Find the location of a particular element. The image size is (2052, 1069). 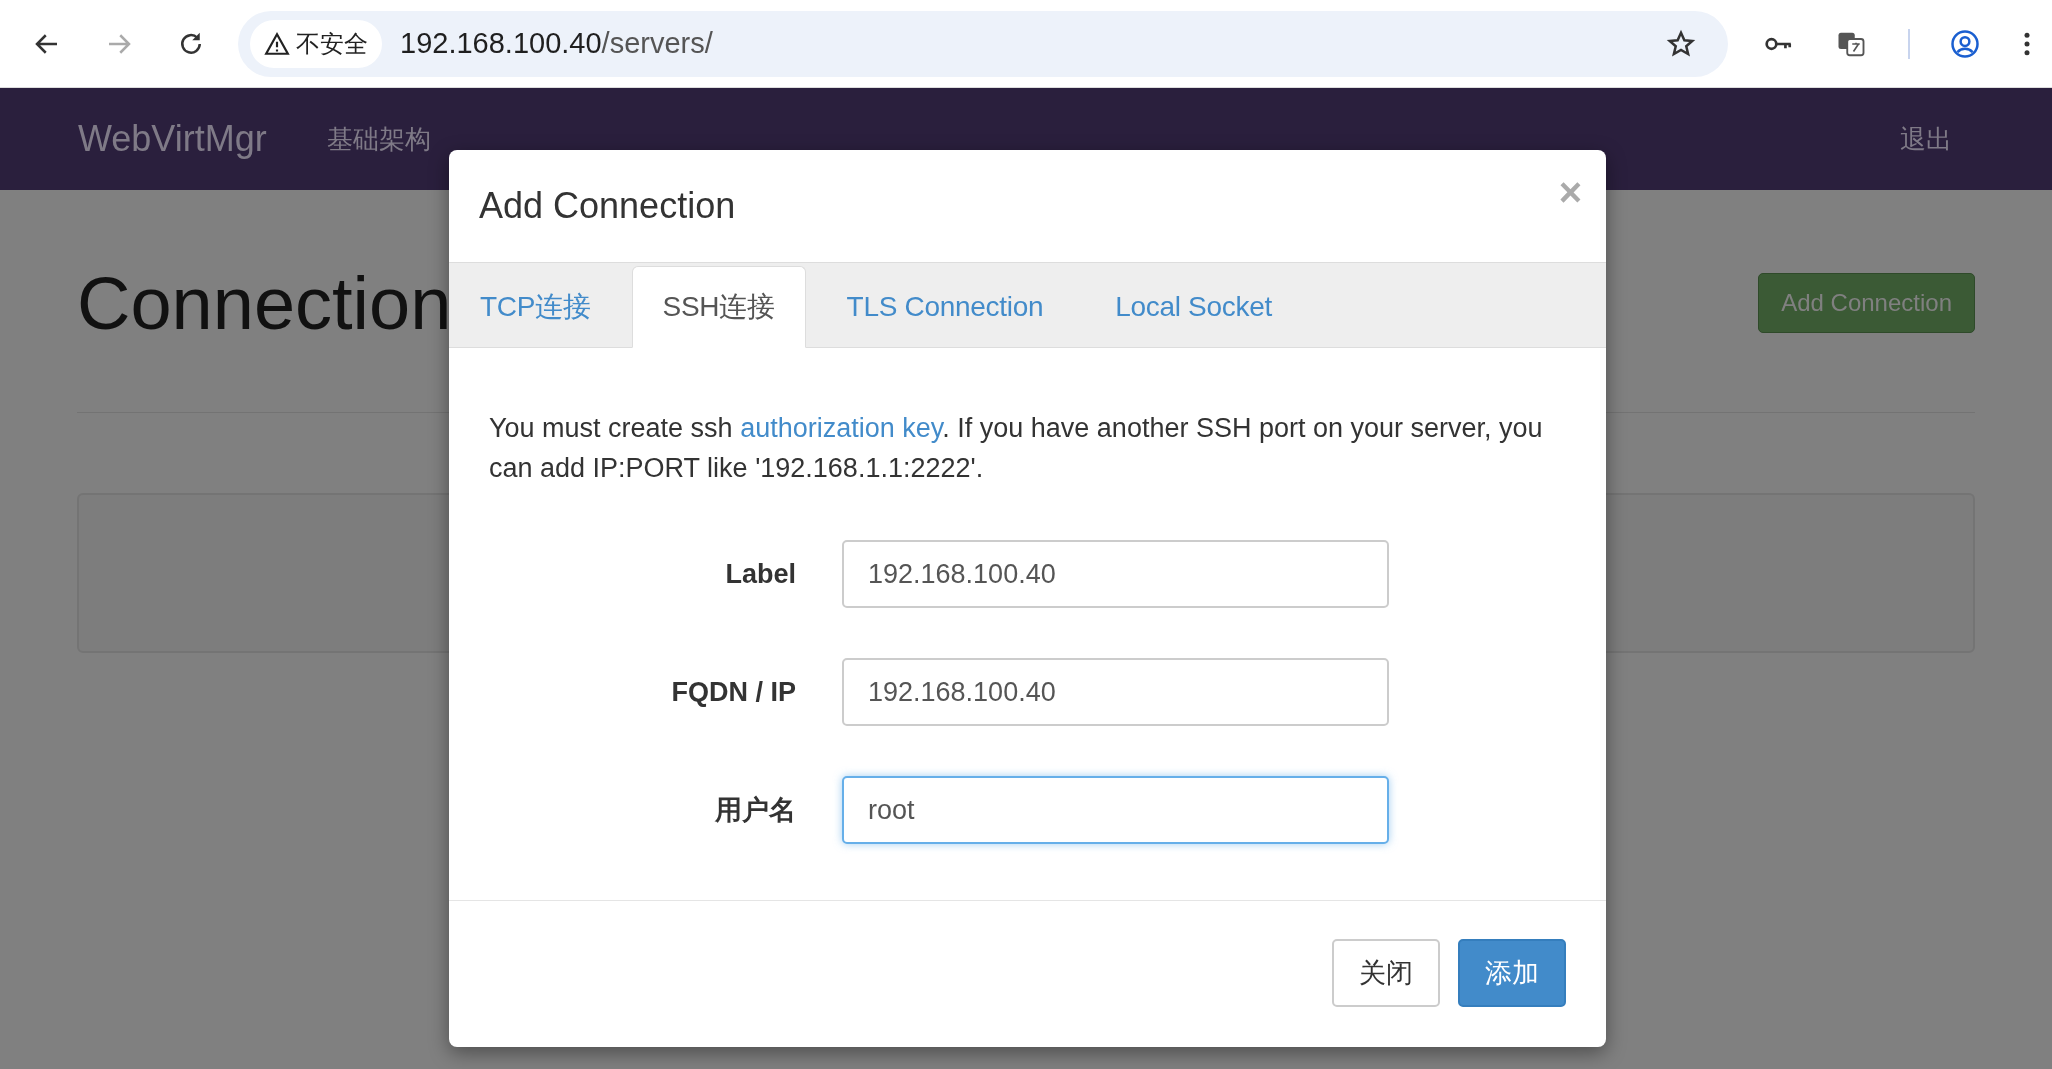

add-connection-button: Add Connection is located at coordinates (1866, 303).